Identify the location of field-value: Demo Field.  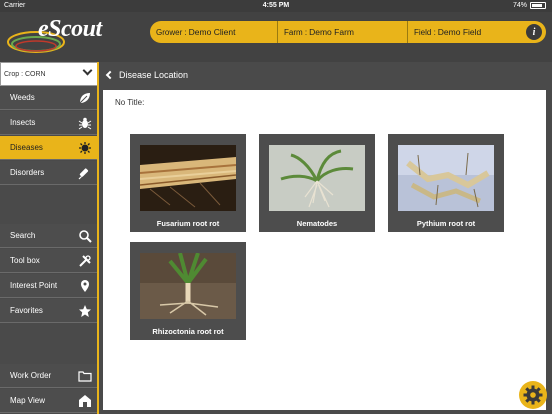
(459, 32).